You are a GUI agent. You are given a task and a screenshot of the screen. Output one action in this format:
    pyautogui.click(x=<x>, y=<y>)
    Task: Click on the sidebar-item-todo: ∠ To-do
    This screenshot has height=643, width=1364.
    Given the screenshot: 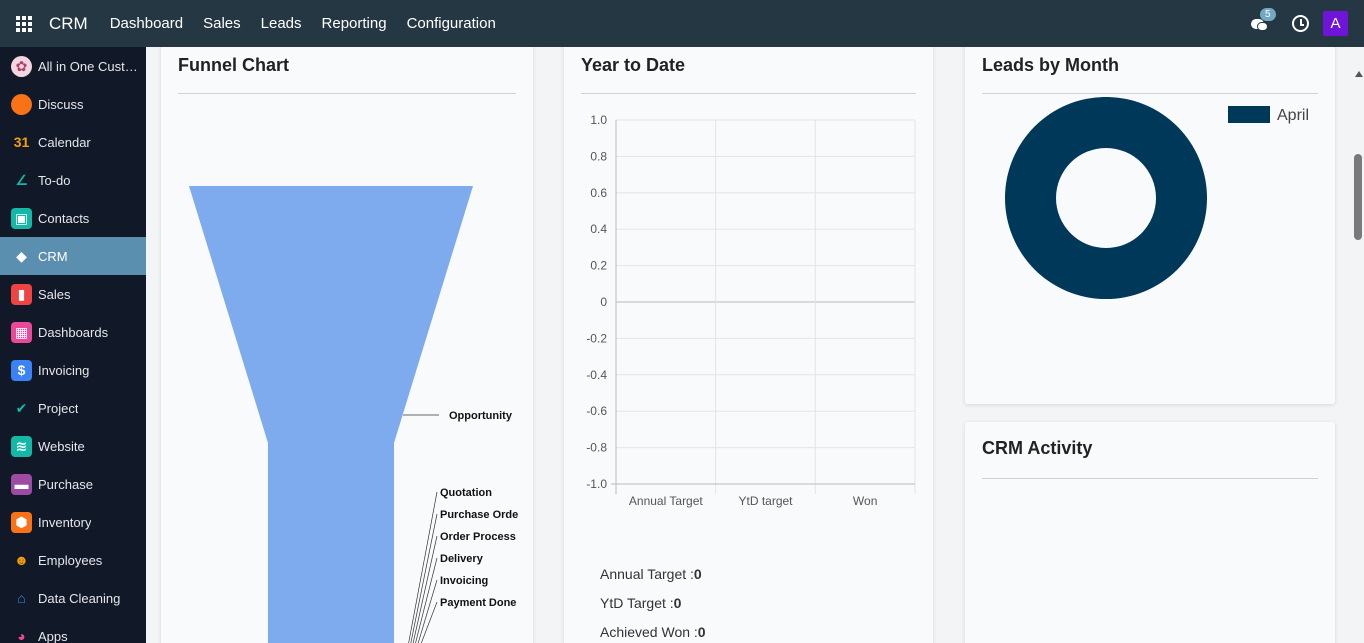 What is the action you would take?
    pyautogui.click(x=73, y=180)
    